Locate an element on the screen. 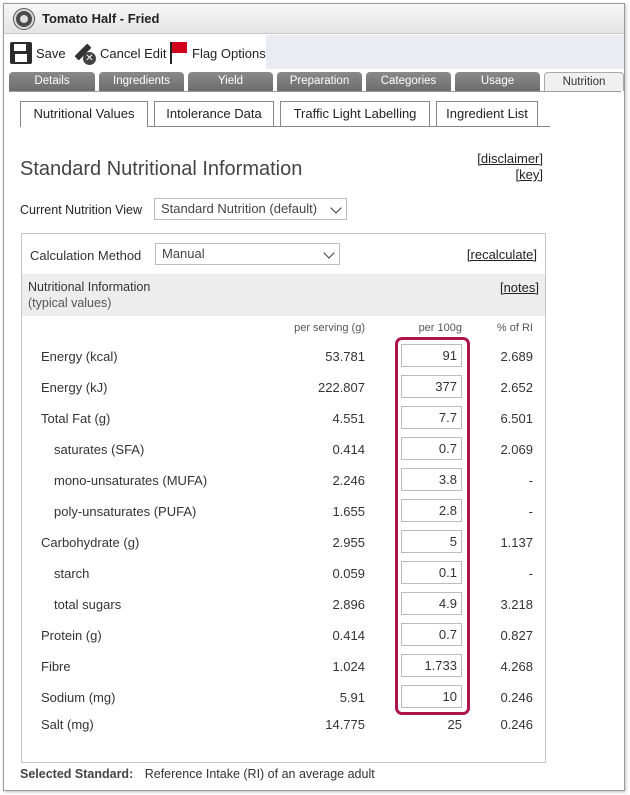 The image size is (630, 795). row-ri: 3.218 is located at coordinates (516, 604).